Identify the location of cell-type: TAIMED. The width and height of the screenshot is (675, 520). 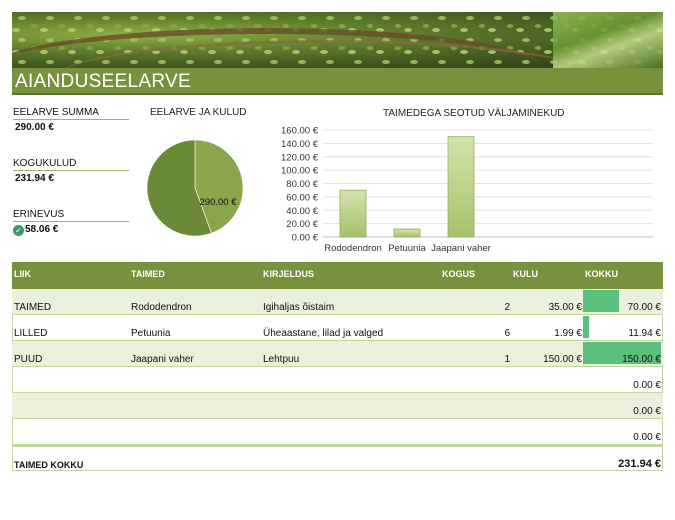
(32, 307).